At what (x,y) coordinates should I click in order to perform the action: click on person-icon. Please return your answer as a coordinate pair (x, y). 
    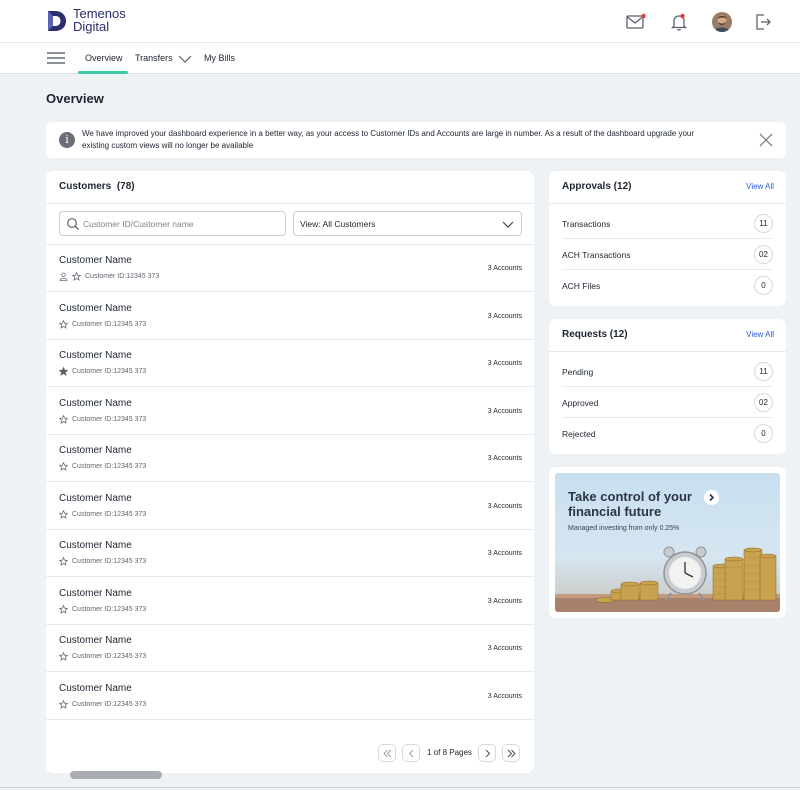
    Looking at the image, I should click on (63, 276).